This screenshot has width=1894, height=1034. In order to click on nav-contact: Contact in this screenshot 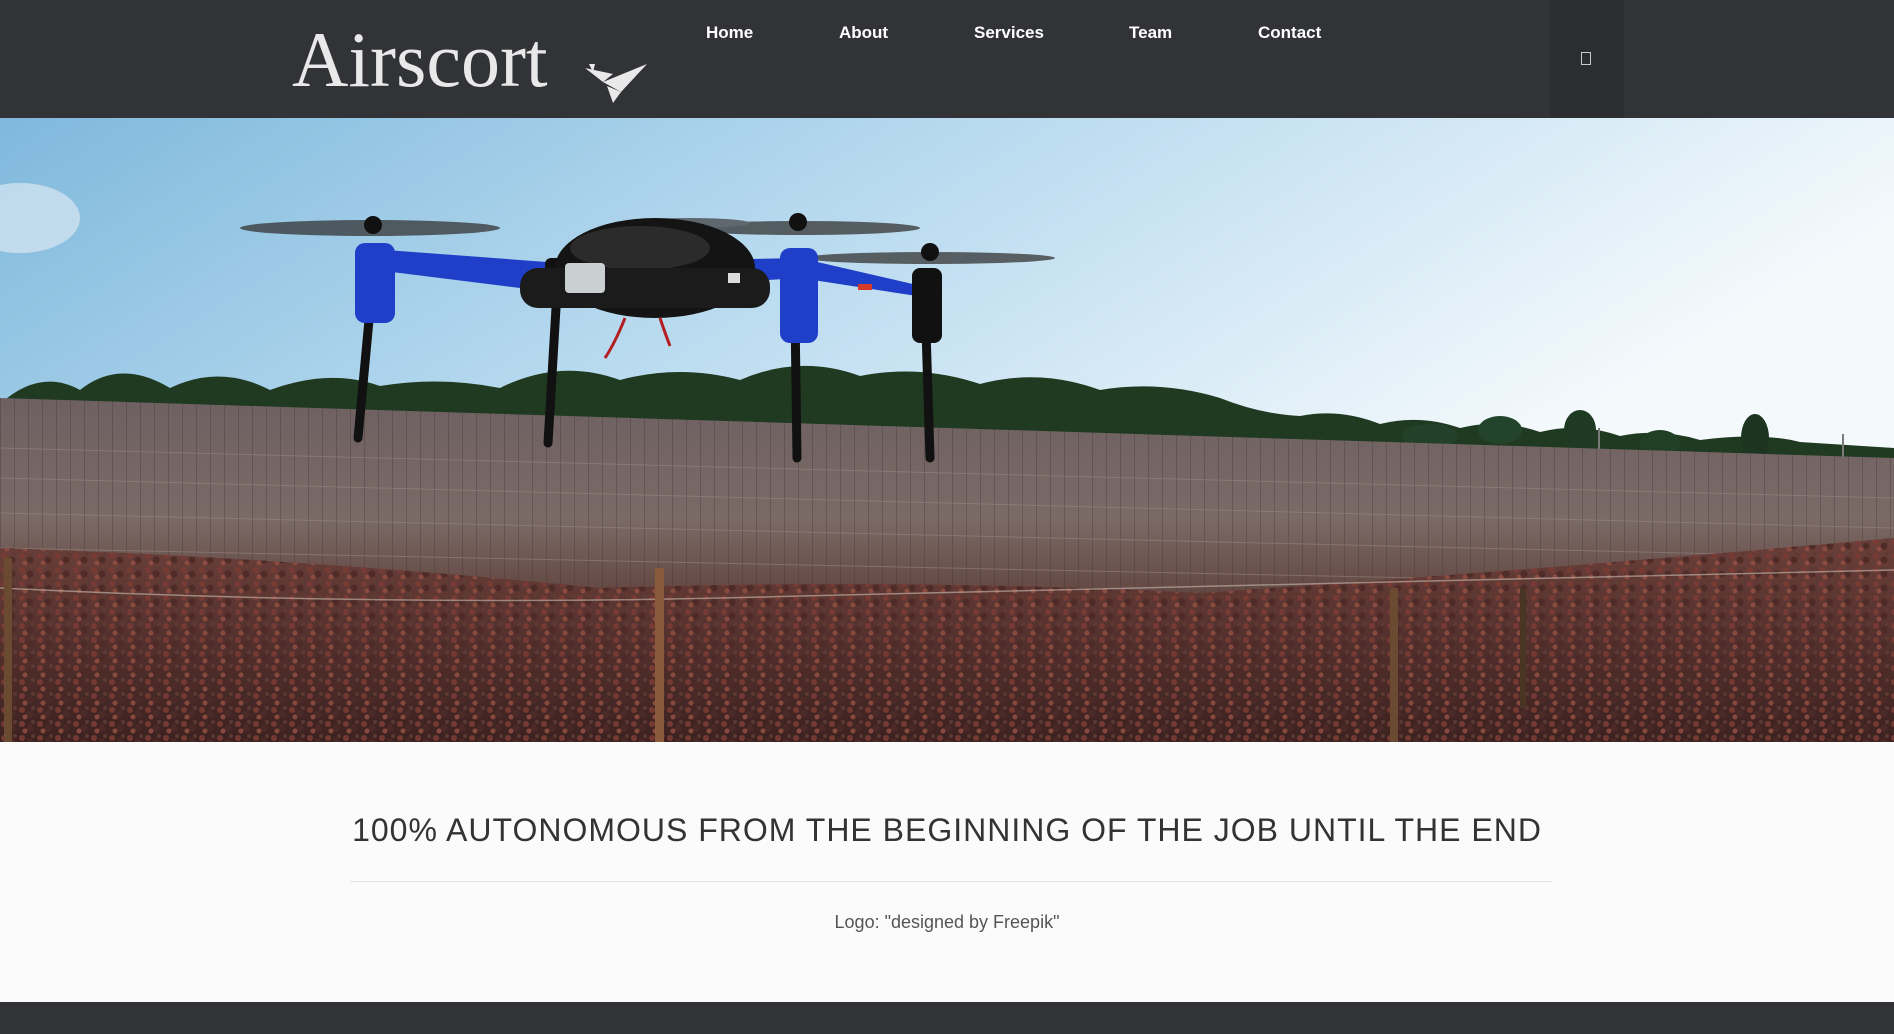, I will do `click(1289, 33)`.